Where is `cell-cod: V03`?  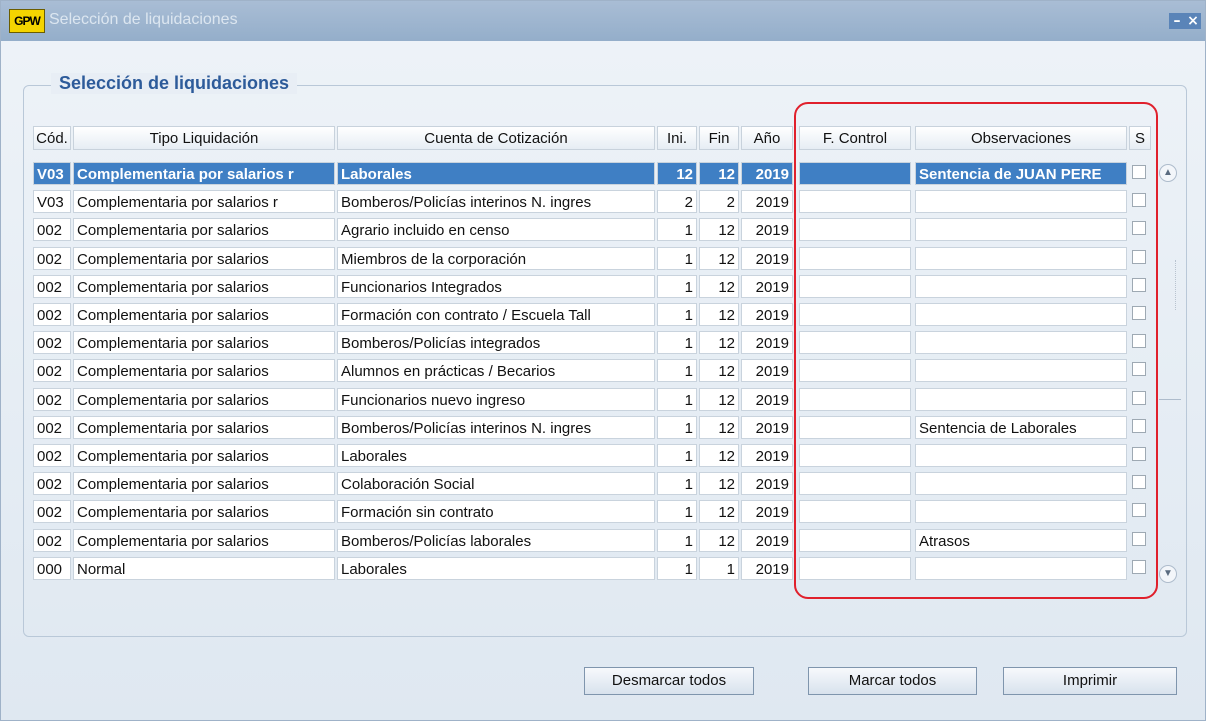 cell-cod: V03 is located at coordinates (52, 173).